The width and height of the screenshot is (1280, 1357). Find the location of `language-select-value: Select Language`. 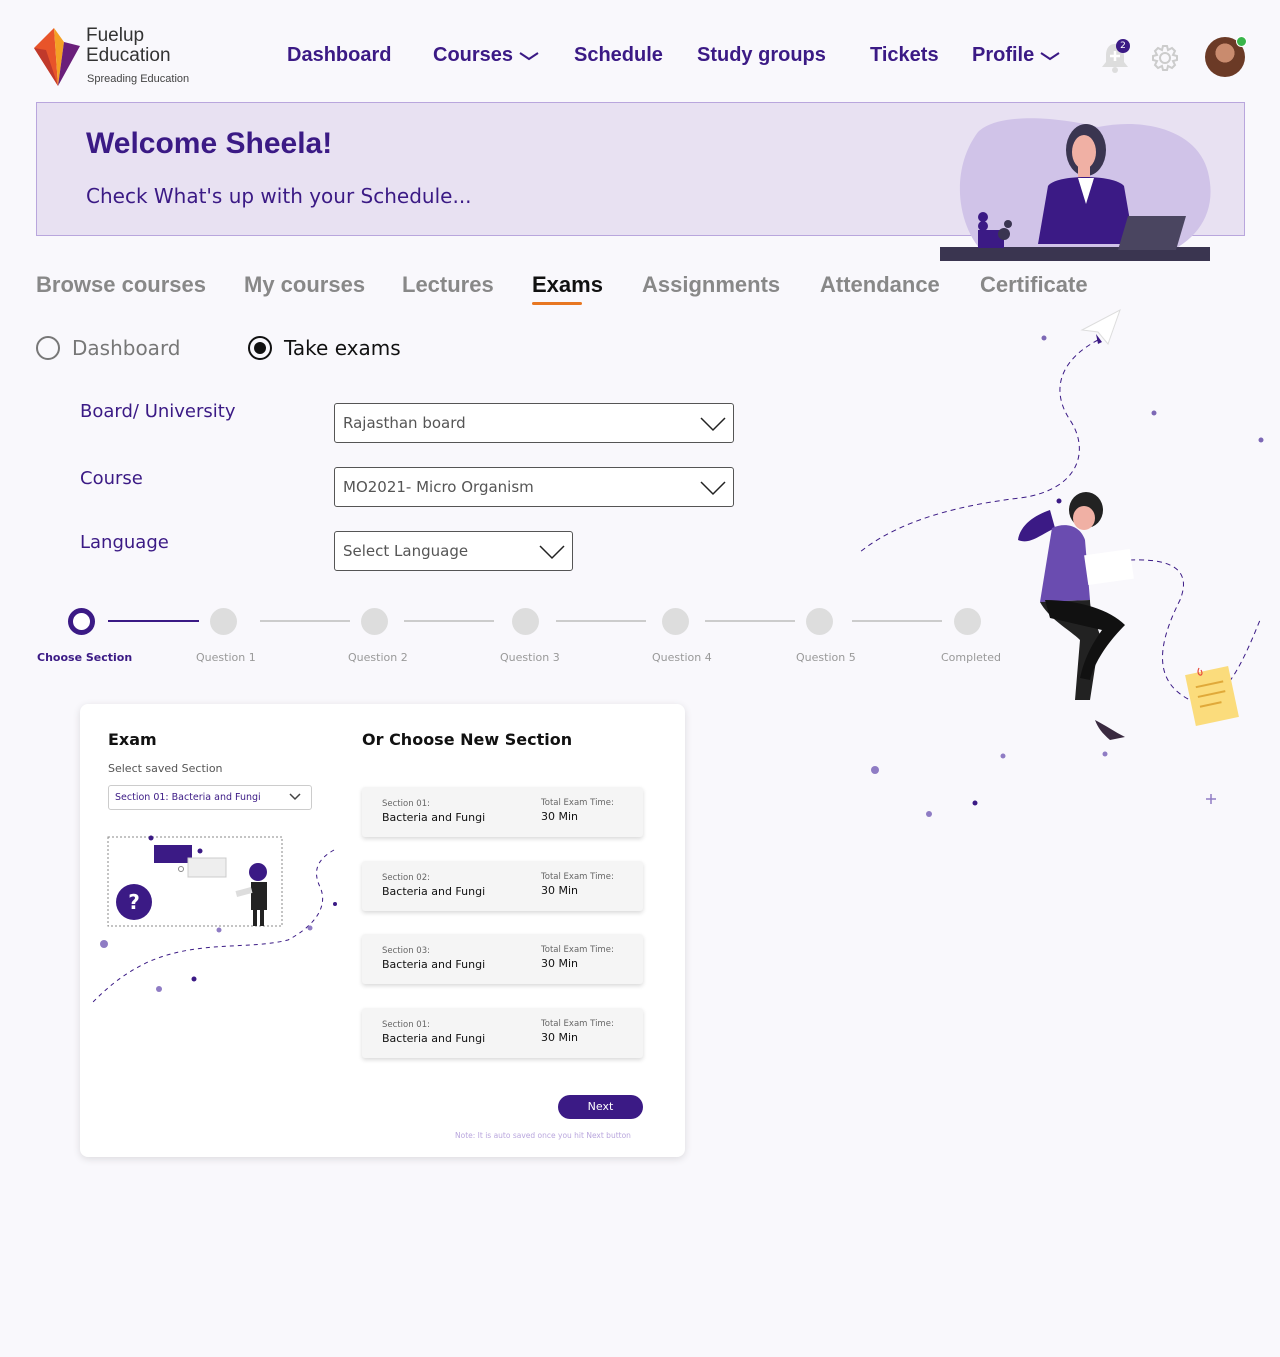

language-select-value: Select Language is located at coordinates (406, 551).